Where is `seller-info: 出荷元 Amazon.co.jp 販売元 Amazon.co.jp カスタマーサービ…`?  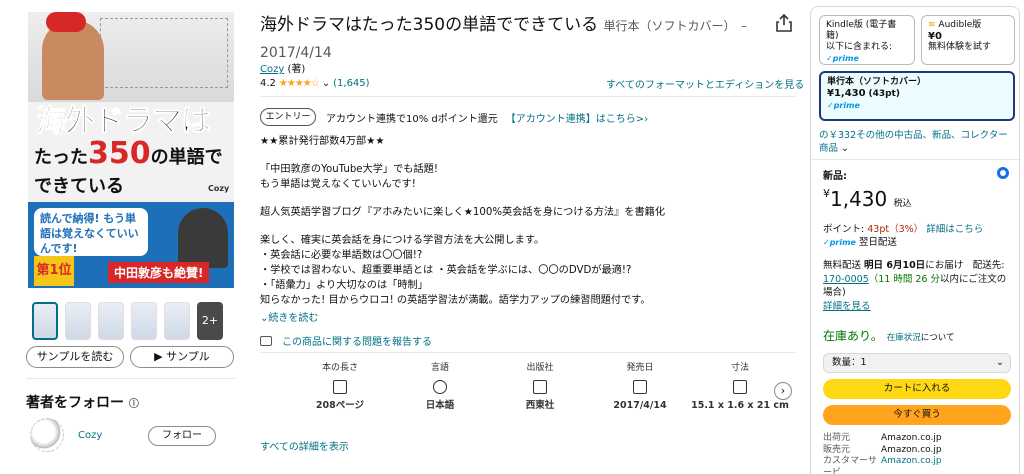
seller-info: 出荷元 Amazon.co.jp 販売元 Amazon.co.jp カスタマーサービ… is located at coordinates (882, 453).